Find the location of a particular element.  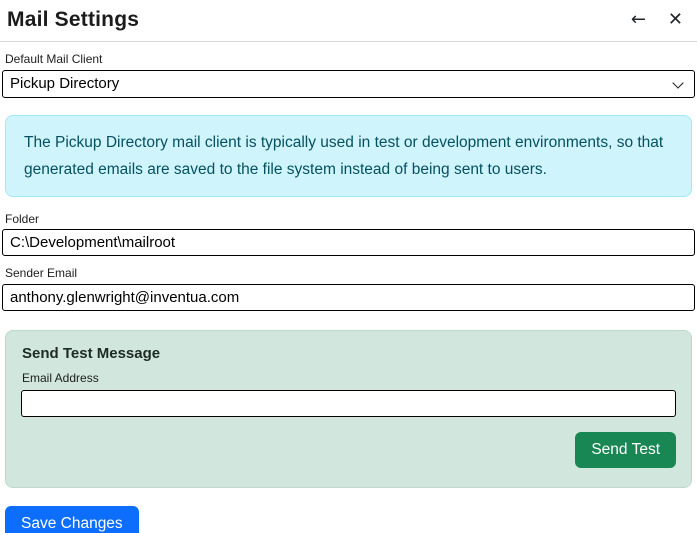

send-test-button-row: Send Test is located at coordinates (348, 449).